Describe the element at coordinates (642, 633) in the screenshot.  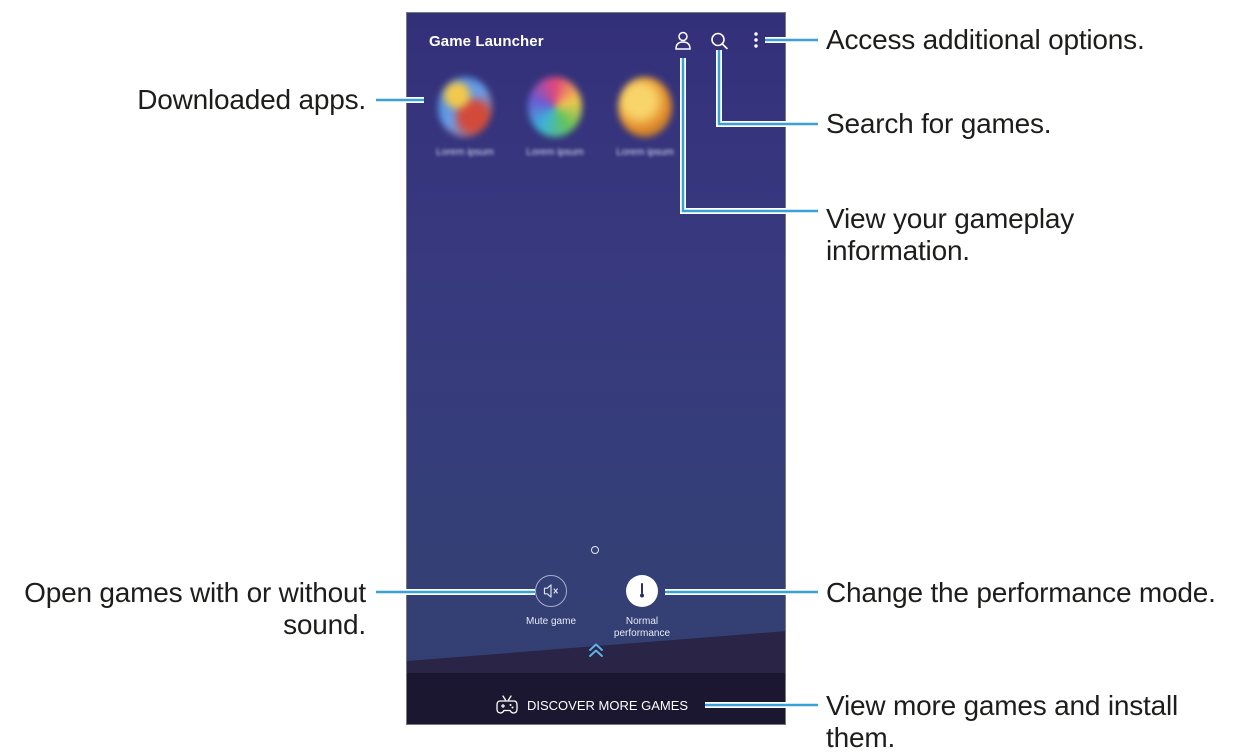
I see `performance-label-line2: performance` at that location.